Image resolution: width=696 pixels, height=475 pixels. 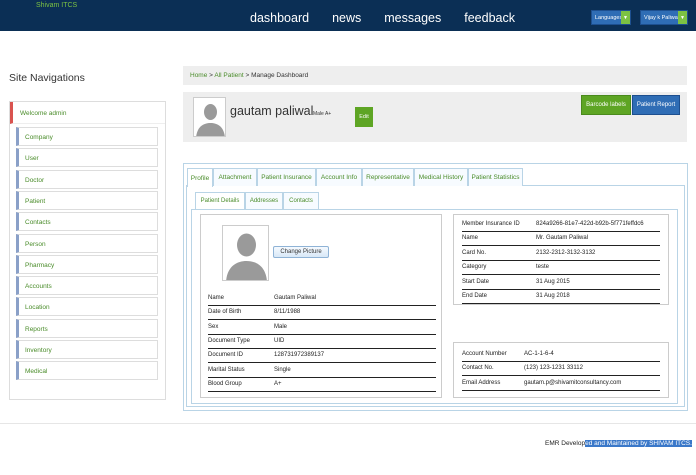 What do you see at coordinates (322, 114) in the screenshot?
I see `patient-sex-blood: Male A+` at bounding box center [322, 114].